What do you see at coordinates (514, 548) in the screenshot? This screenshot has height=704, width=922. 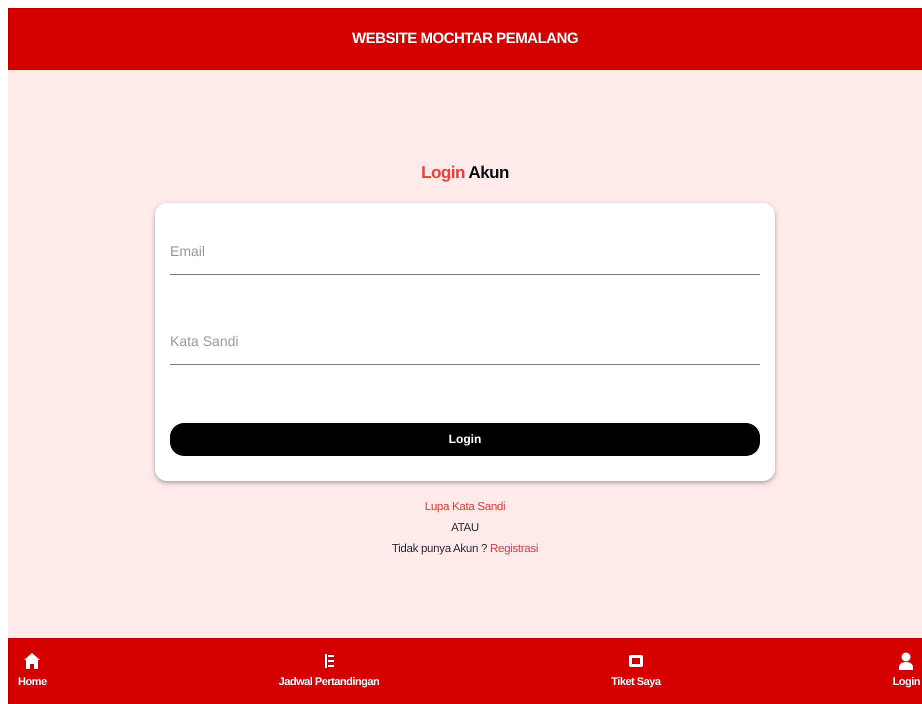 I see `register-link: Registrasi` at bounding box center [514, 548].